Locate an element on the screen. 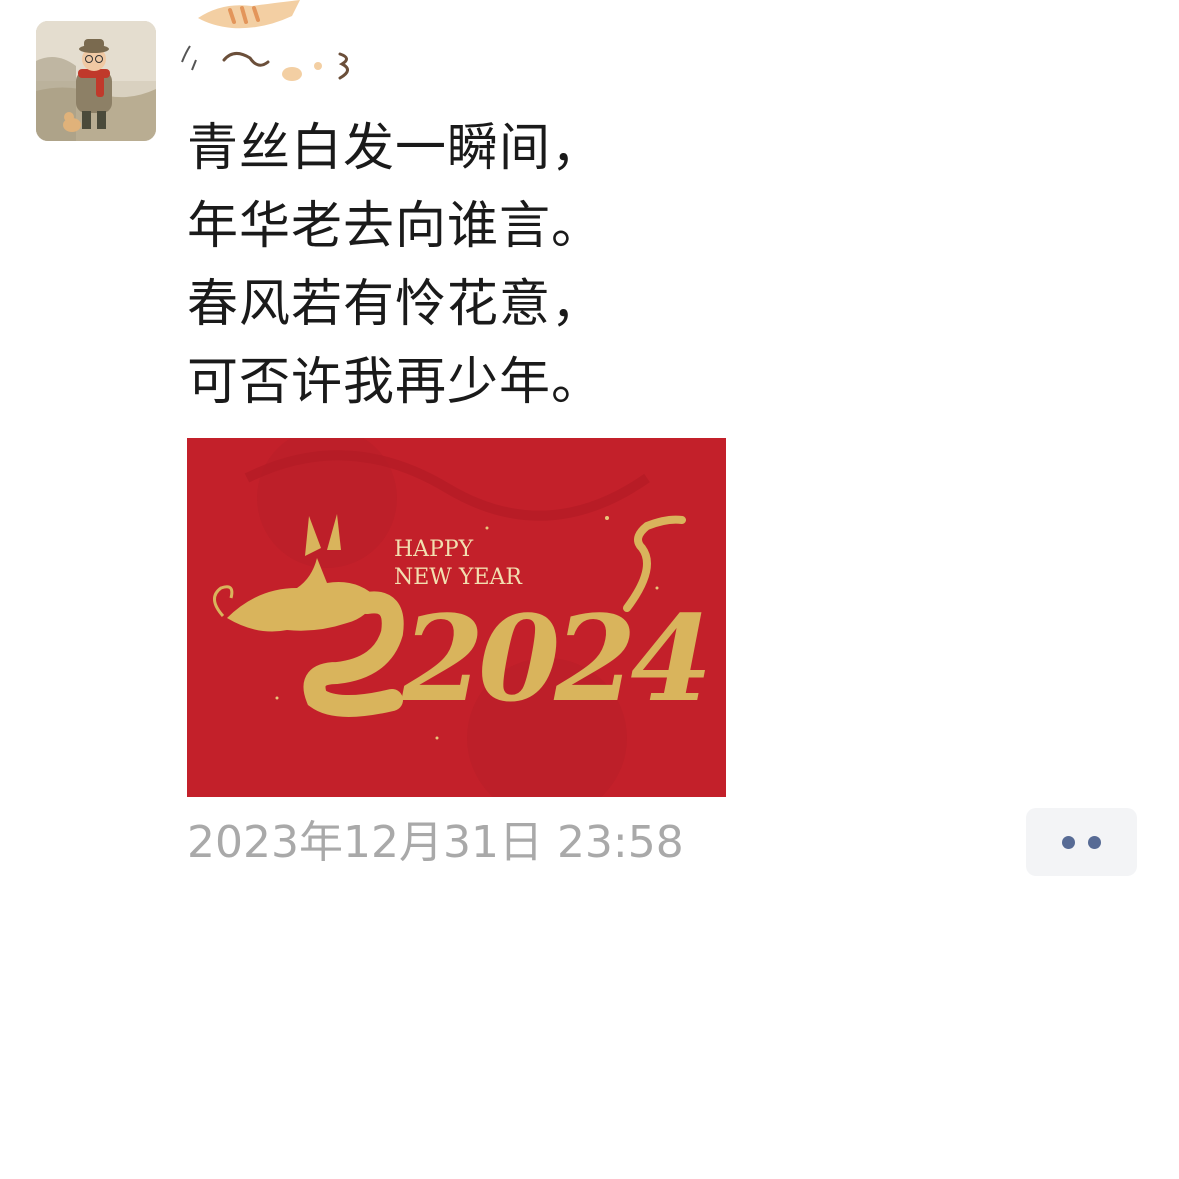 Image resolution: width=1179 pixels, height=1179 pixels. more-button is located at coordinates (1081, 842).